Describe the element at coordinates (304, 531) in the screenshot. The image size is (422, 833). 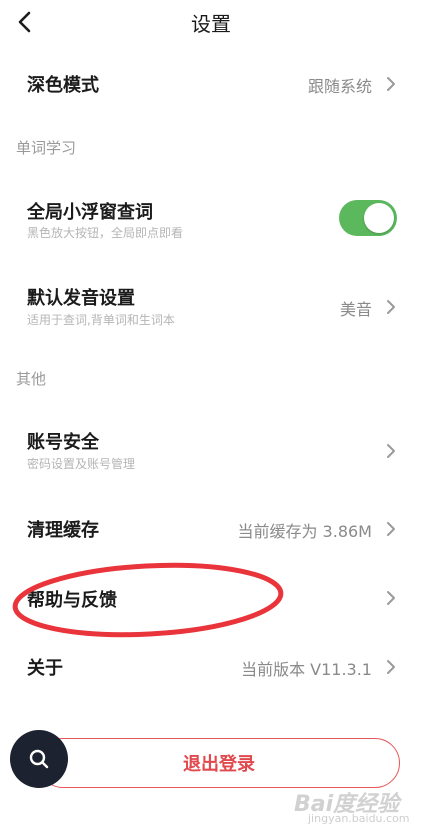
I see `row-value: 当前缓存为 3.86M` at that location.